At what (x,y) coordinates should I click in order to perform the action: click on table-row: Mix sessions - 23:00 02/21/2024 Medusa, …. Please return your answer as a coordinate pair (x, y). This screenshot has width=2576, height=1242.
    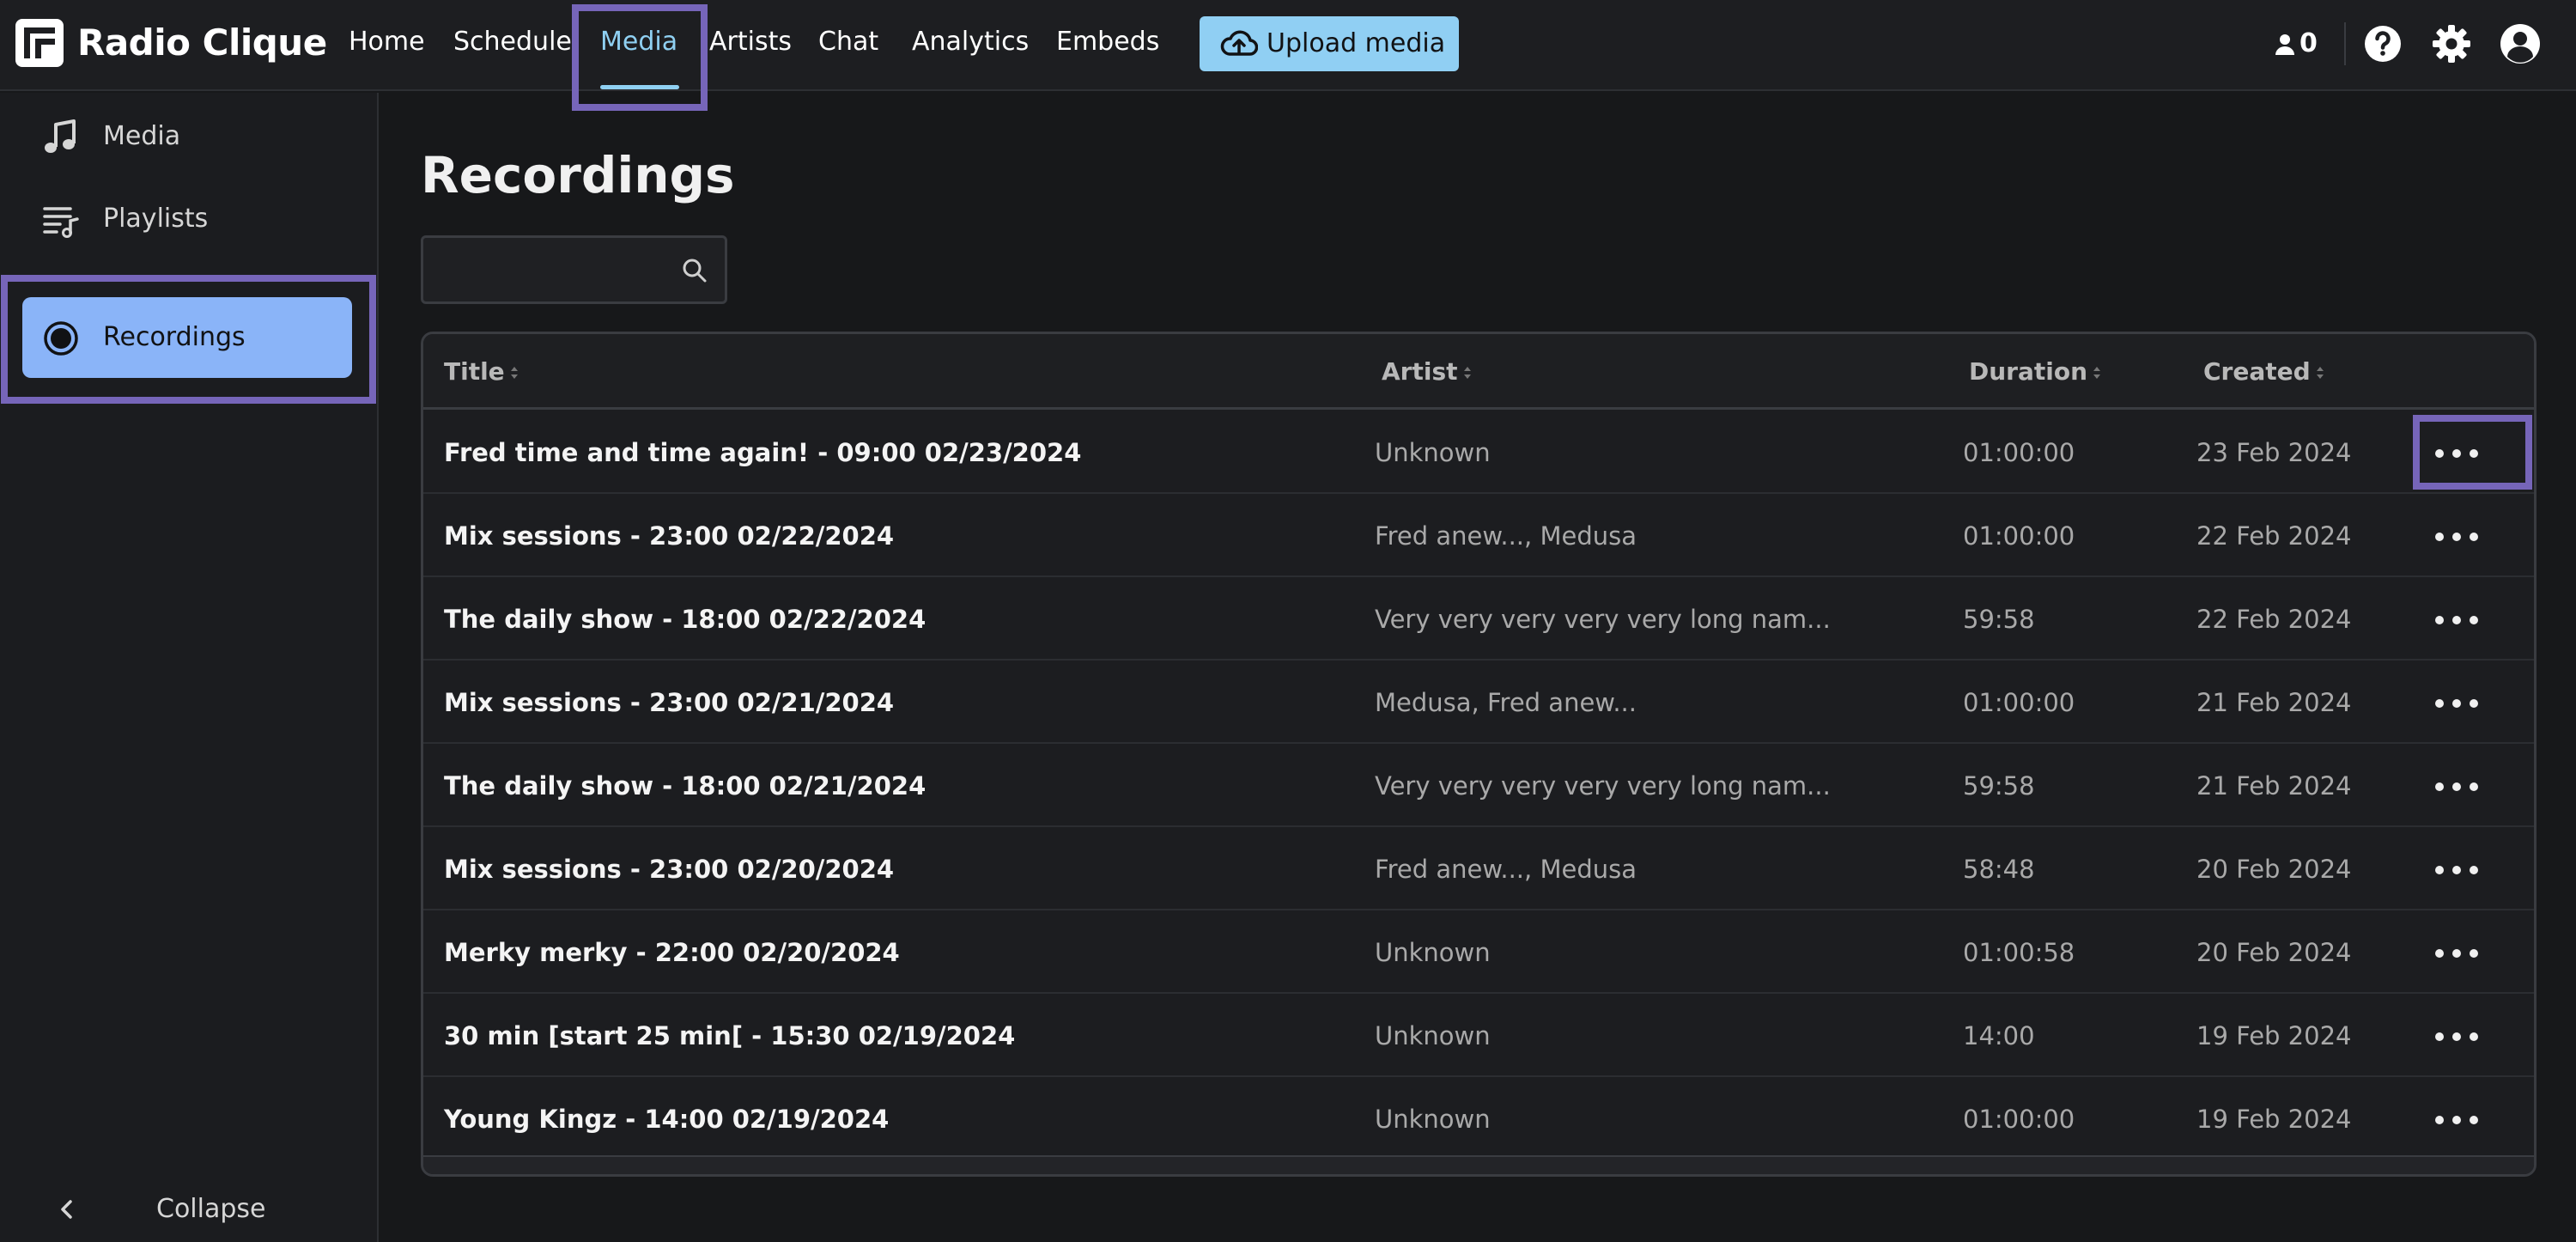
    Looking at the image, I should click on (1478, 702).